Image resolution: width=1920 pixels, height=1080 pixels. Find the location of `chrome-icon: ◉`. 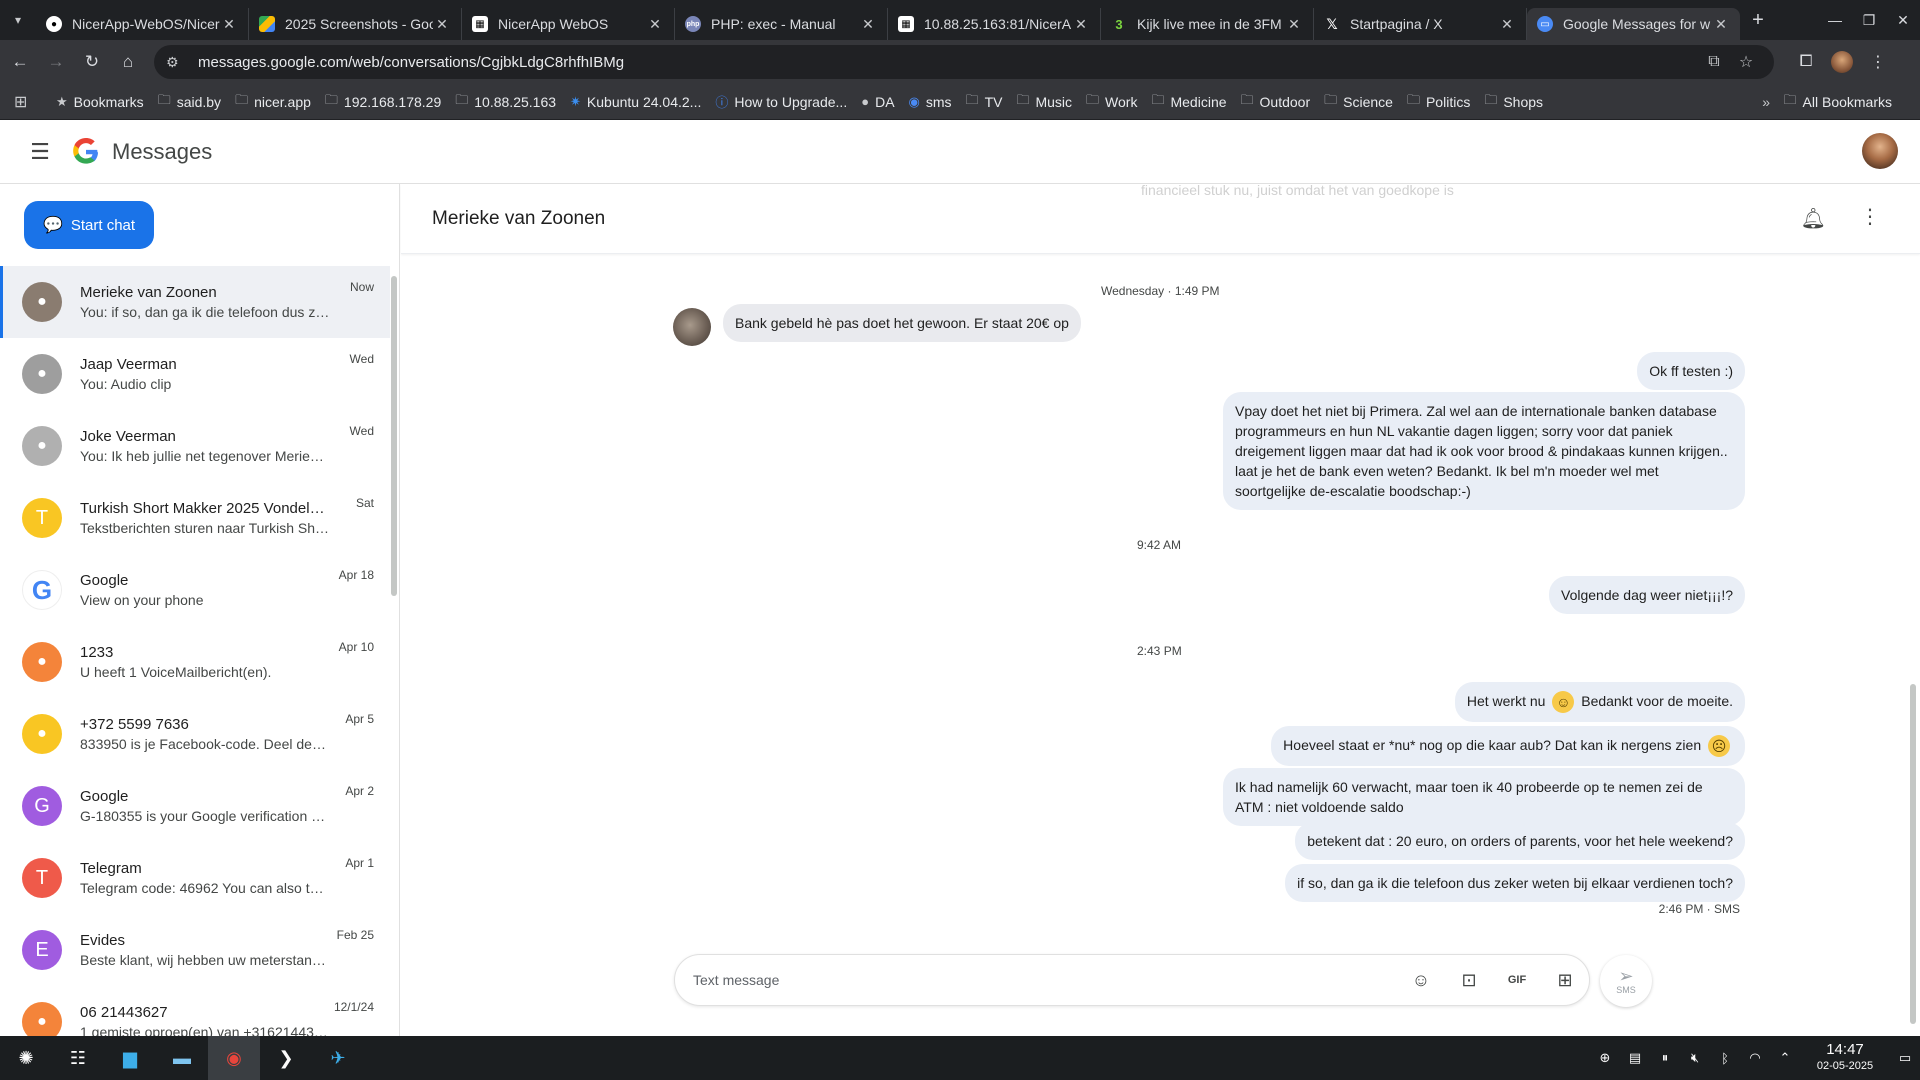

chrome-icon: ◉ is located at coordinates (234, 1058).